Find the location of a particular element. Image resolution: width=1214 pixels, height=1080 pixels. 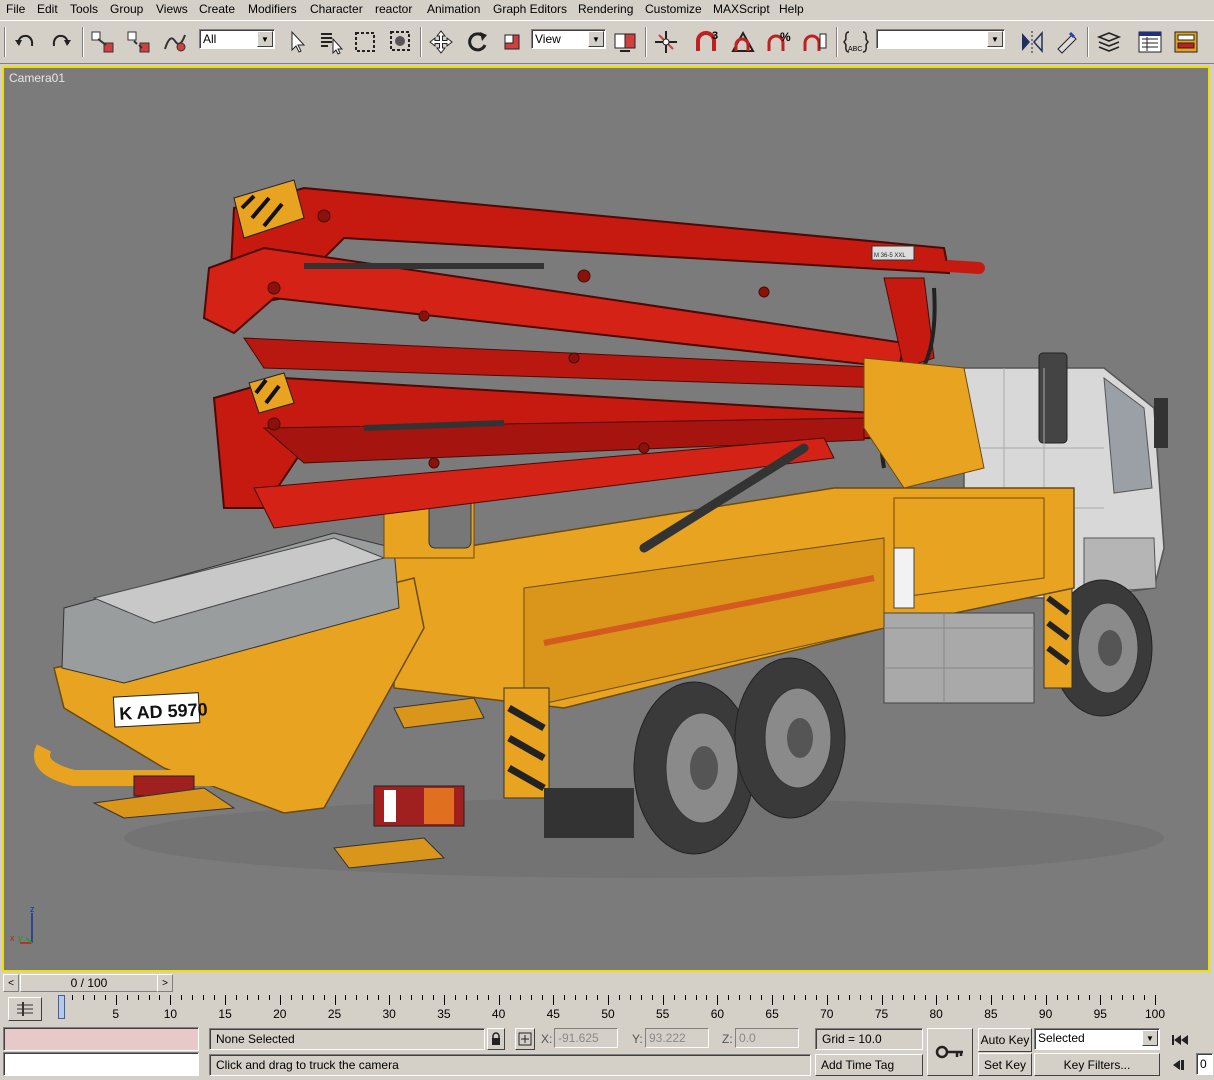

current-frame-value: 0 is located at coordinates (1203, 1064).